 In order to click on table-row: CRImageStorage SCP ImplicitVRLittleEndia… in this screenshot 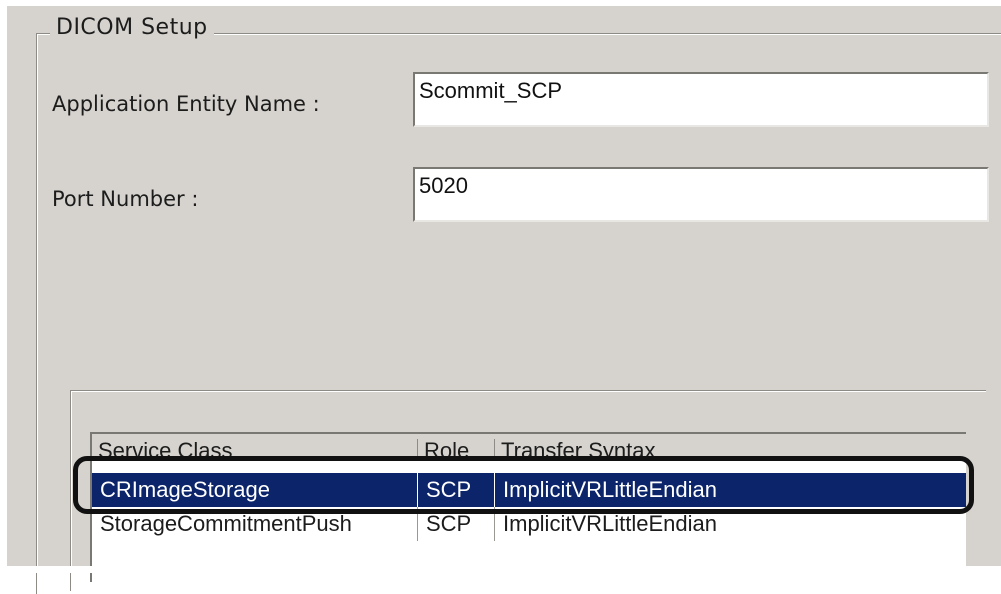, I will do `click(529, 490)`.